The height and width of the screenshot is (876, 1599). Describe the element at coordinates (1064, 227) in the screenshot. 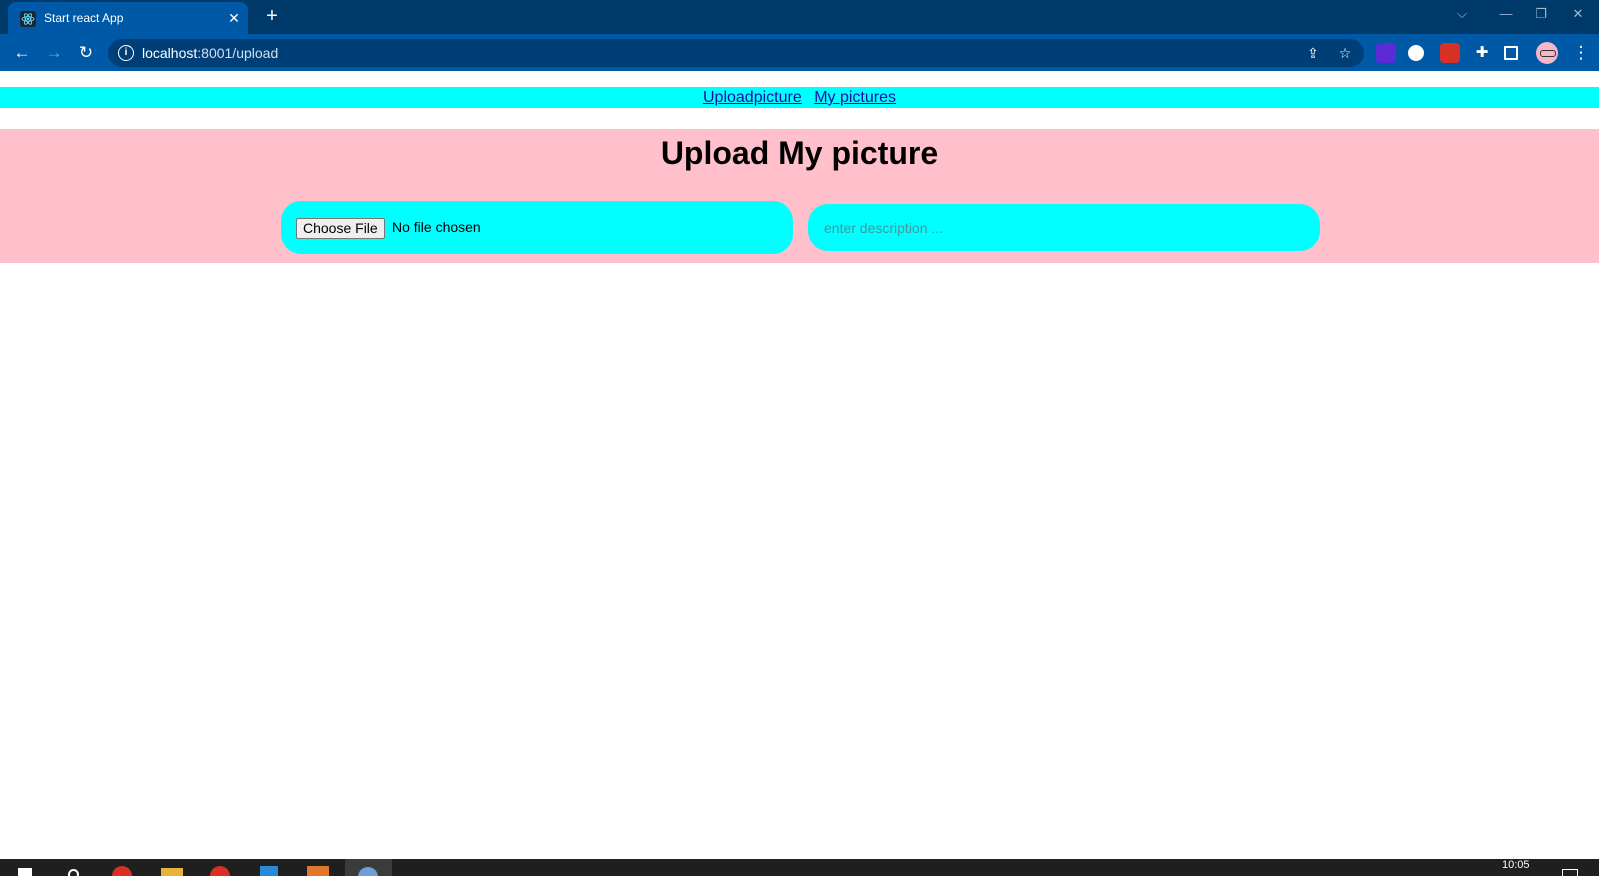

I see `description-input` at that location.